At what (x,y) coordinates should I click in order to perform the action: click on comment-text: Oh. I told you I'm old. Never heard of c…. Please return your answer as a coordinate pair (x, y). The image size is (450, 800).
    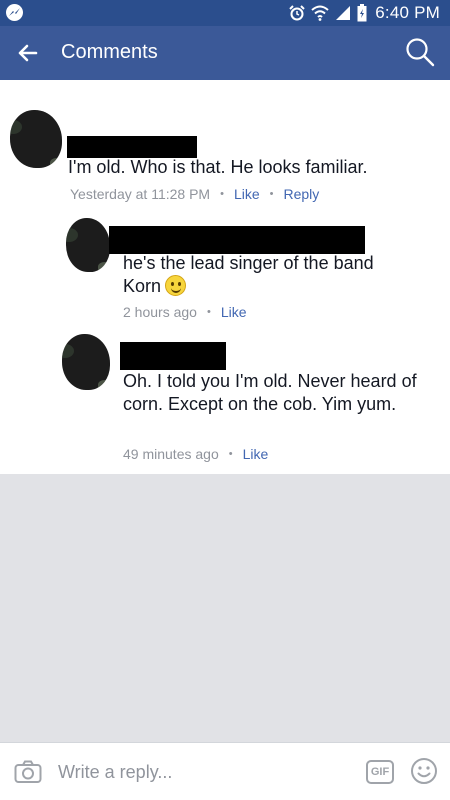
    Looking at the image, I should click on (270, 392).